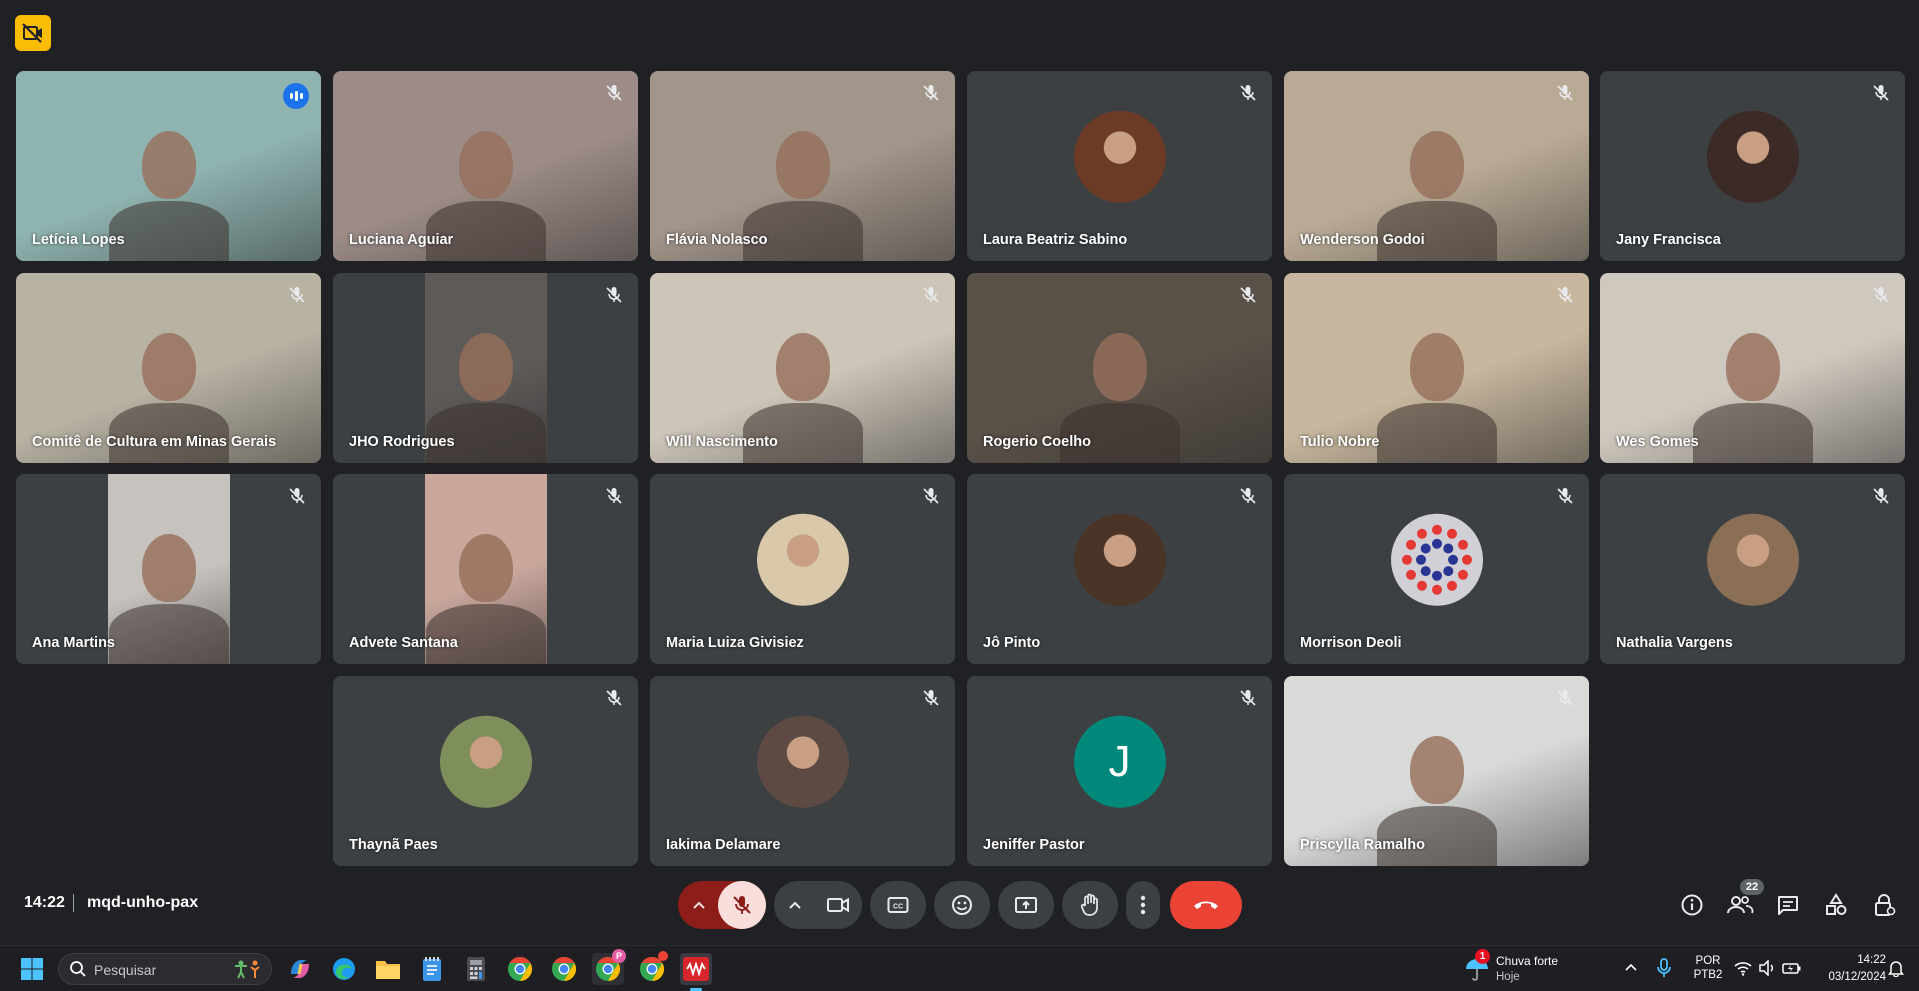 This screenshot has height=991, width=1919. I want to click on participant-tile-maria-luiza-givisiez: Maria Luiza Givisiez, so click(802, 569).